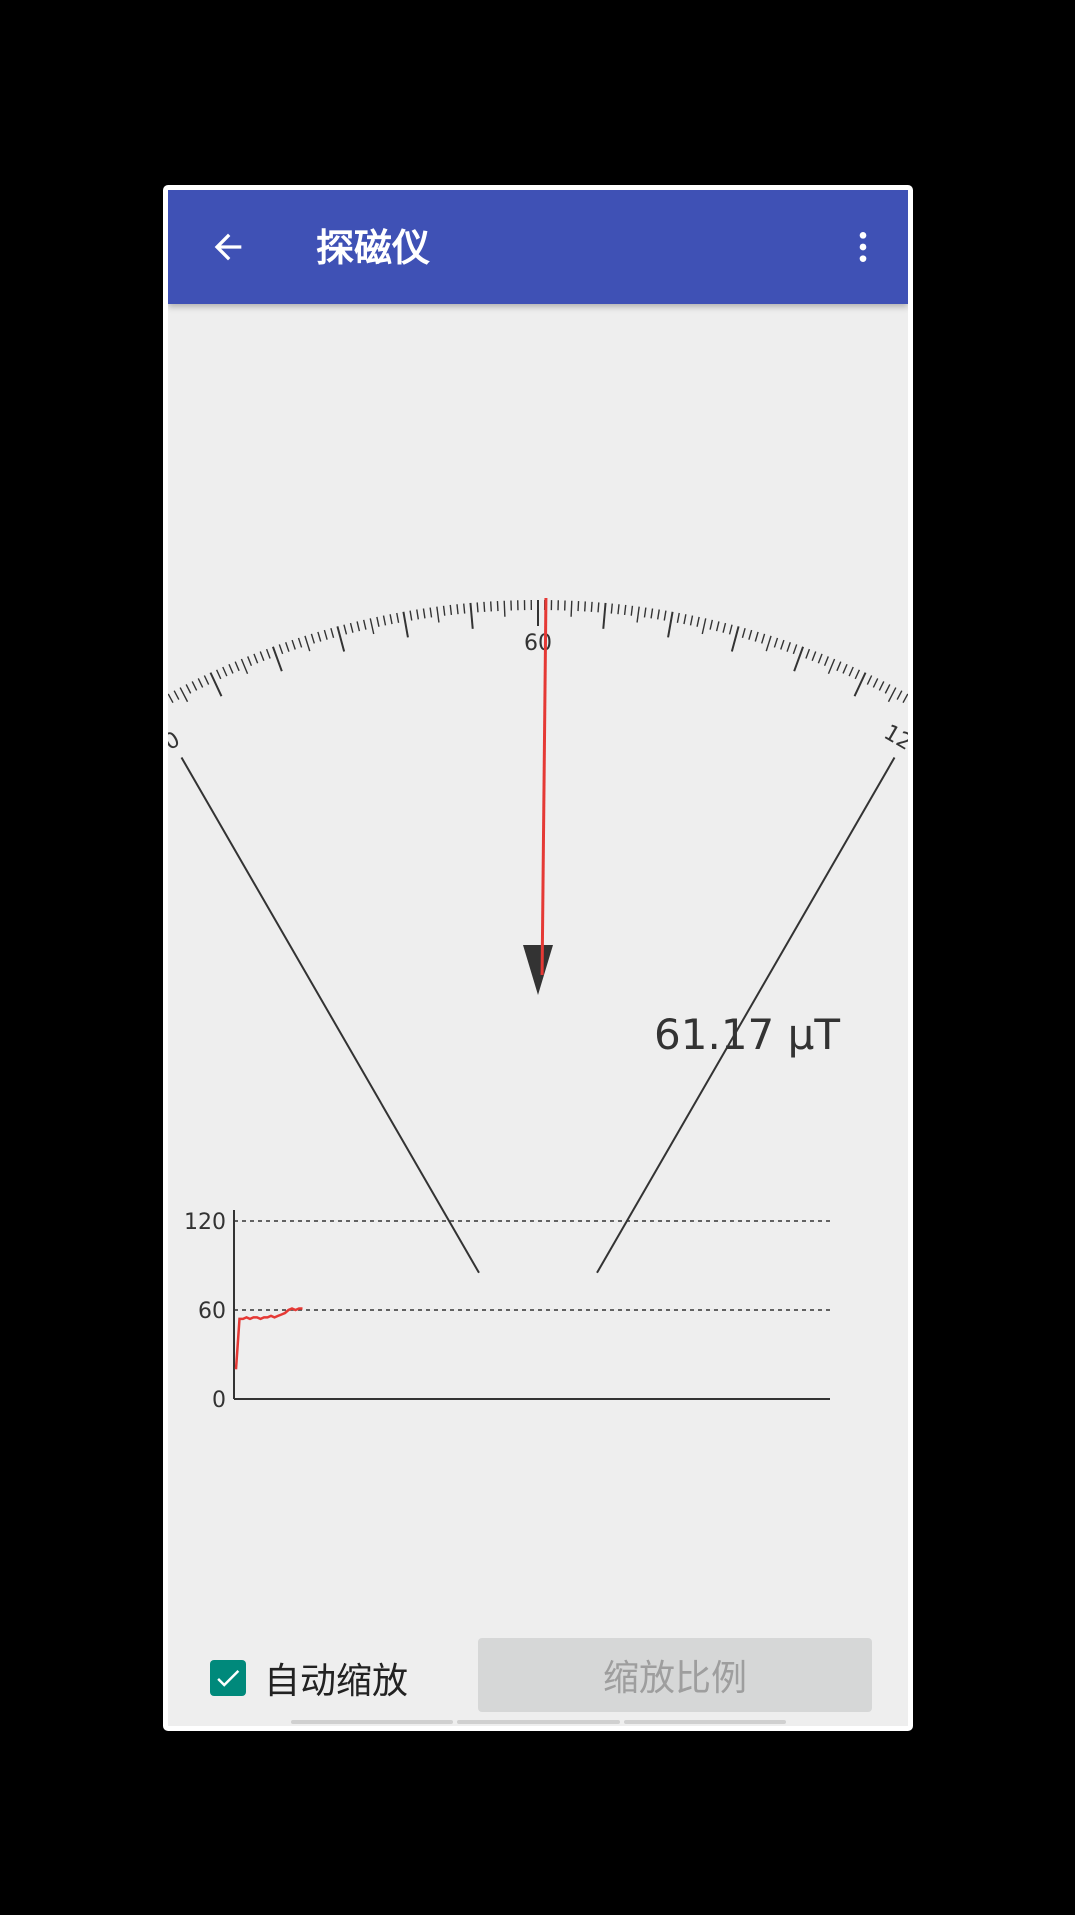  Describe the element at coordinates (538, 643) in the screenshot. I see `gauge-label-mid: 60` at that location.